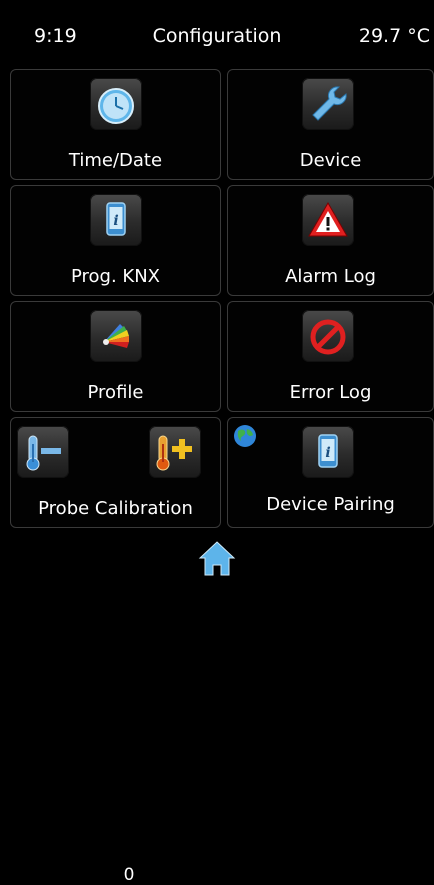  I want to click on clock-icon-box, so click(116, 104).